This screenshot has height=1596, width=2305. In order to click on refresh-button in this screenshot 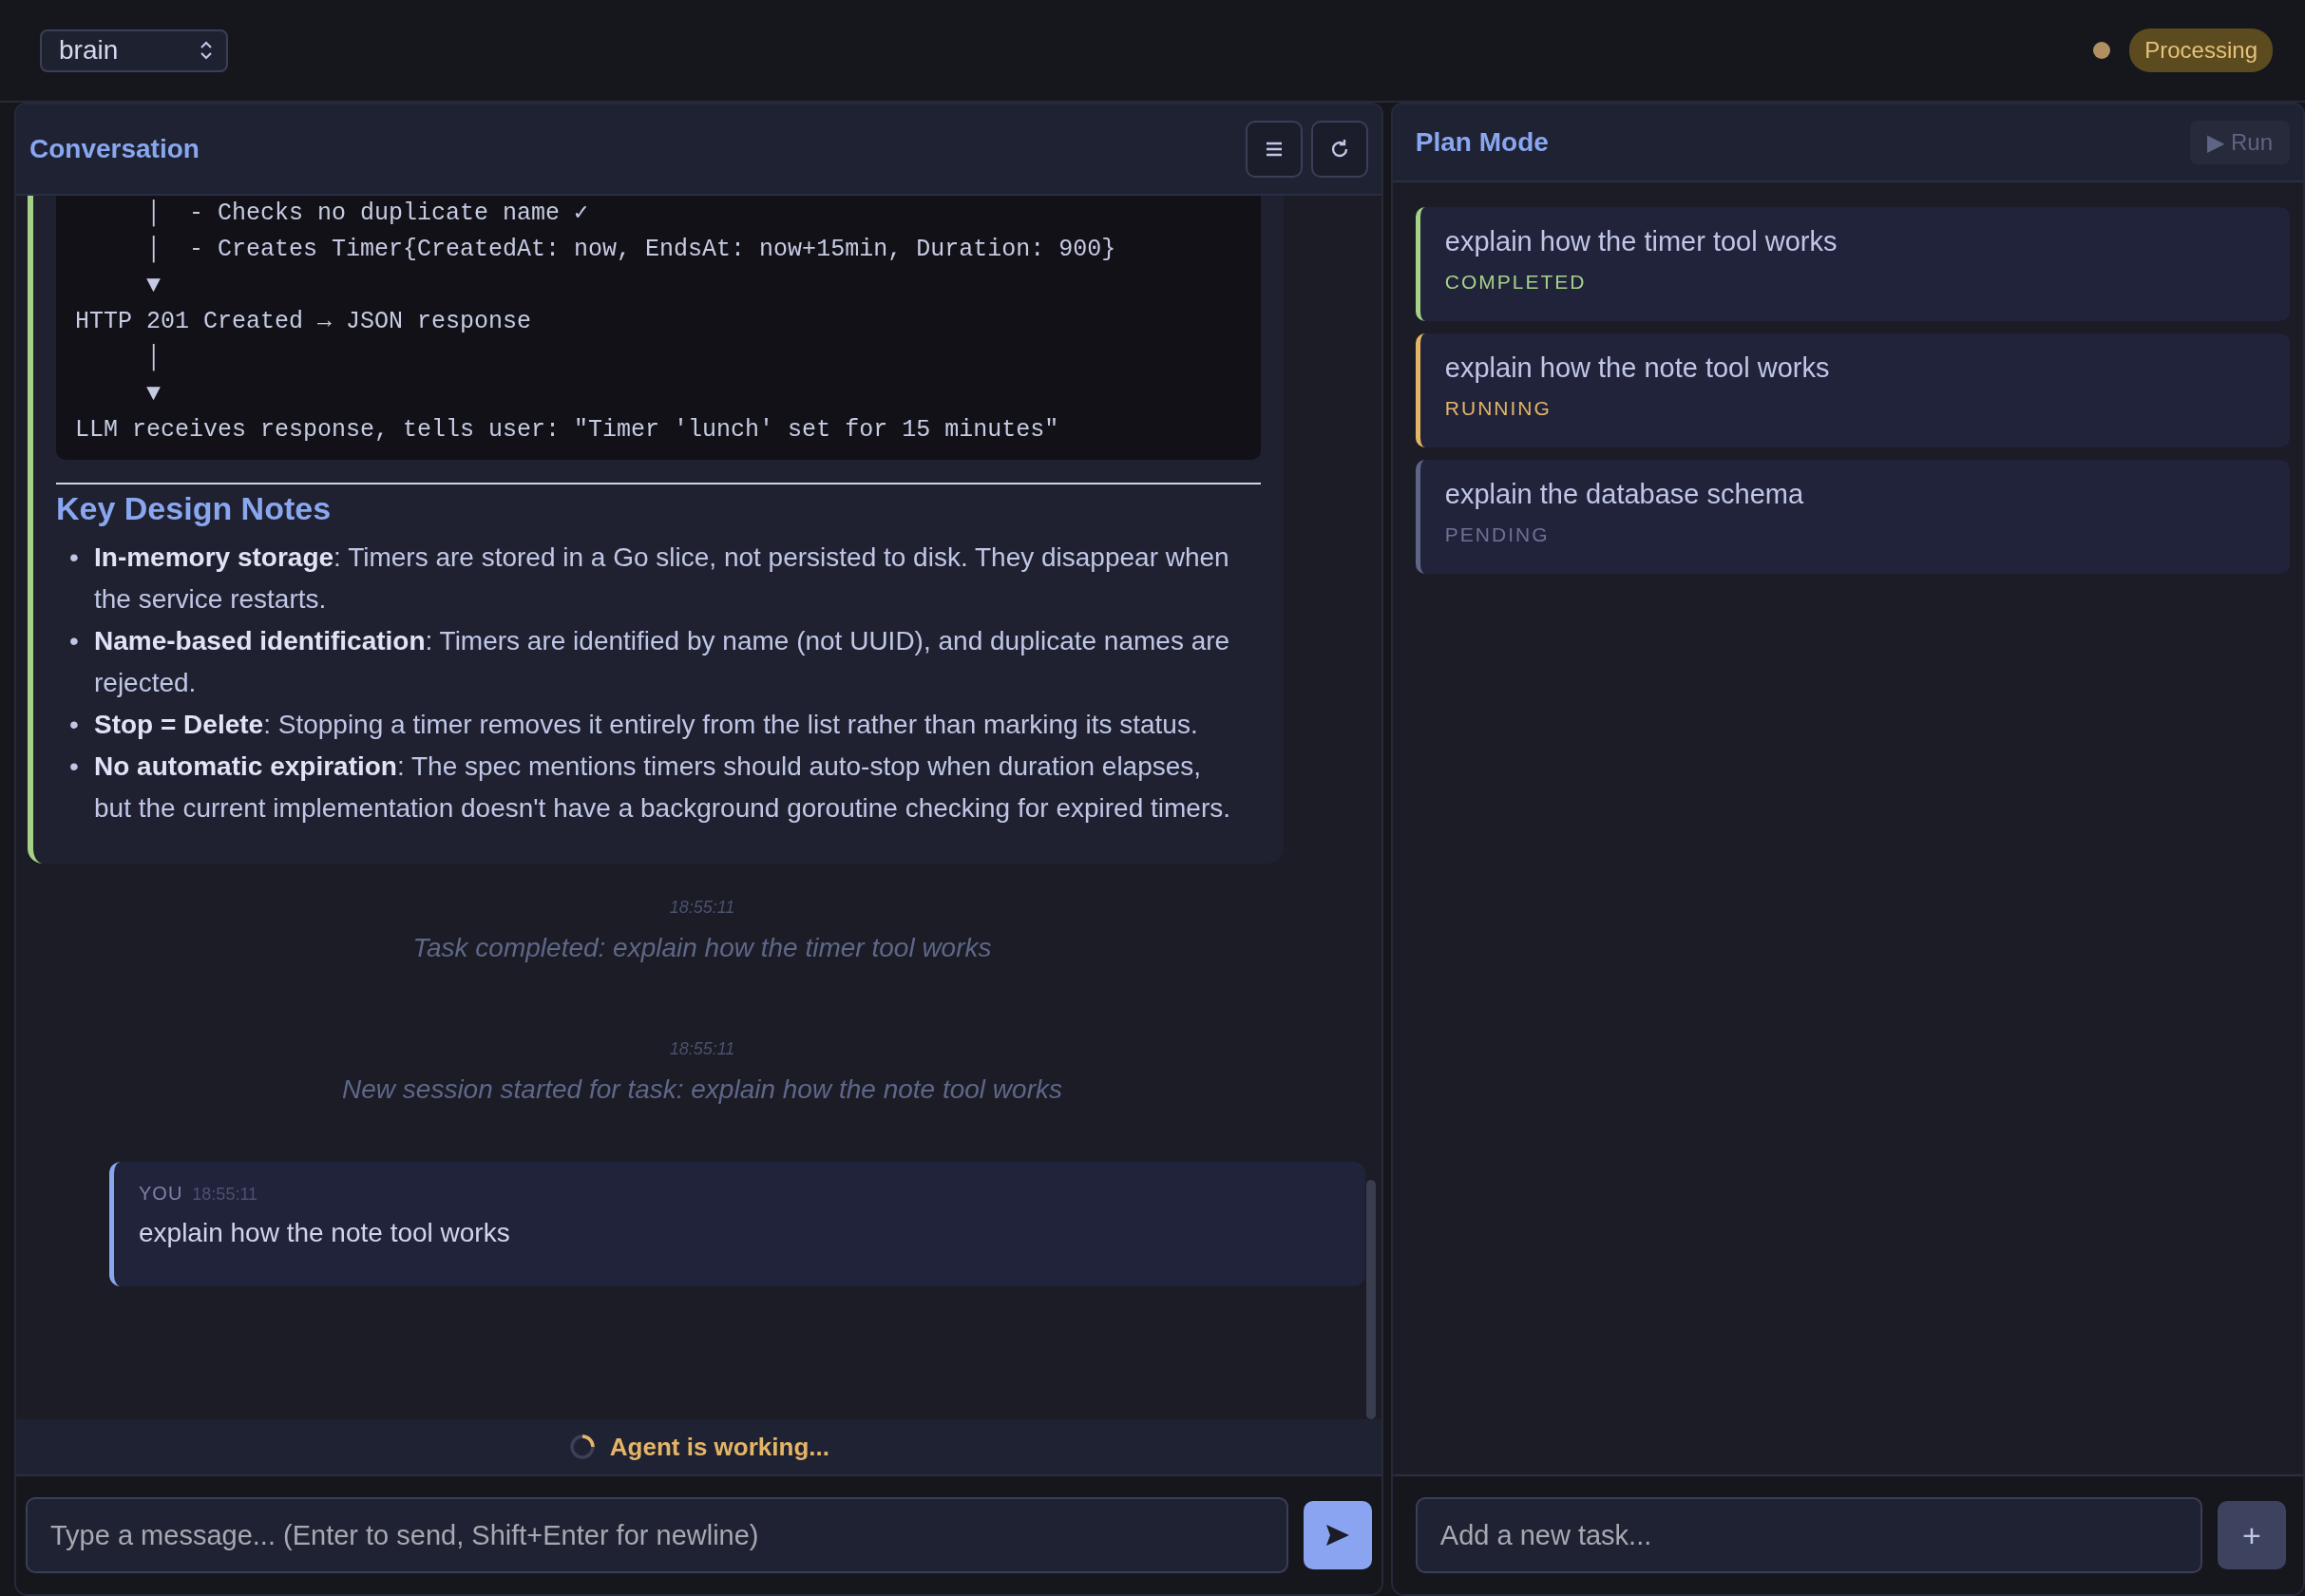, I will do `click(1339, 149)`.